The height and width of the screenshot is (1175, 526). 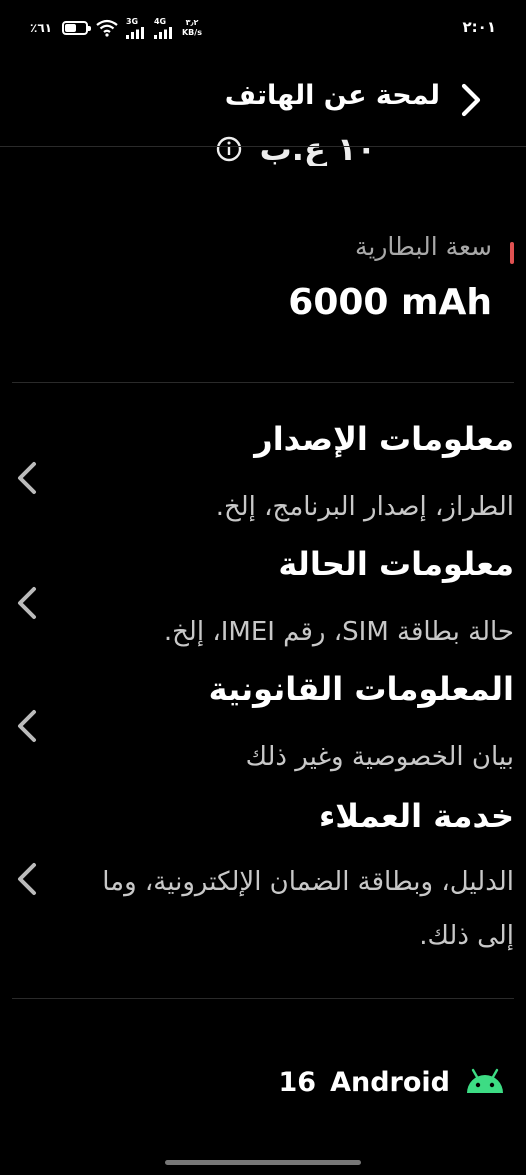 I want to click on wifi-icon, so click(x=107, y=28).